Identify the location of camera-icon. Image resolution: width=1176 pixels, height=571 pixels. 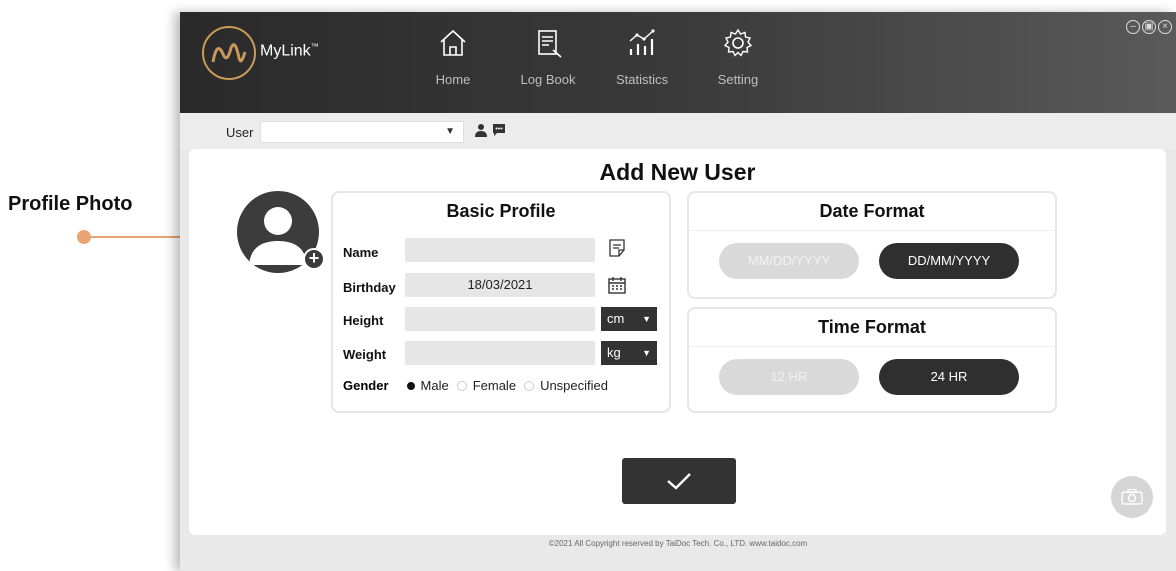
(1132, 497).